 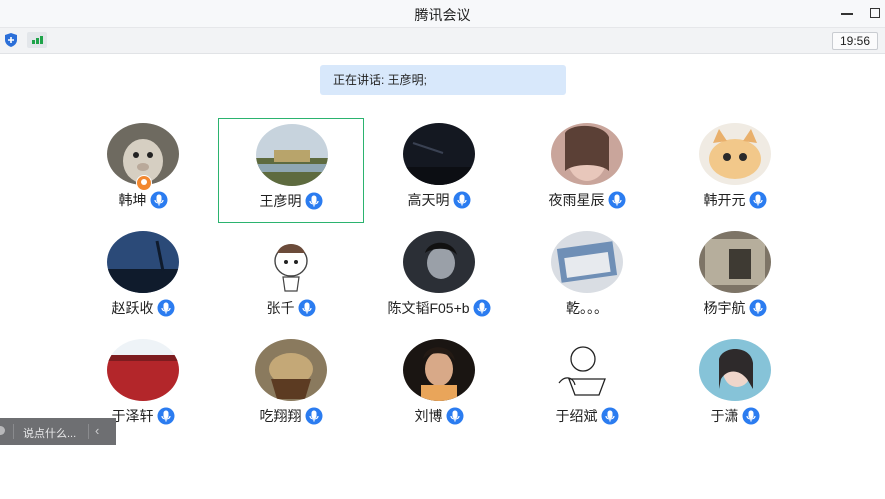 I want to click on title-bar: 腾讯会议, so click(x=442, y=13).